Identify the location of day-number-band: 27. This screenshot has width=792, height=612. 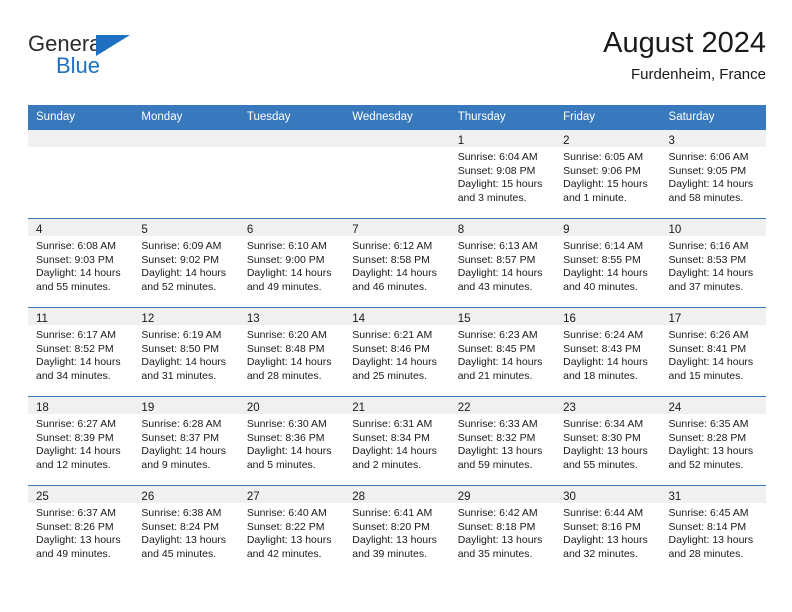
(291, 494).